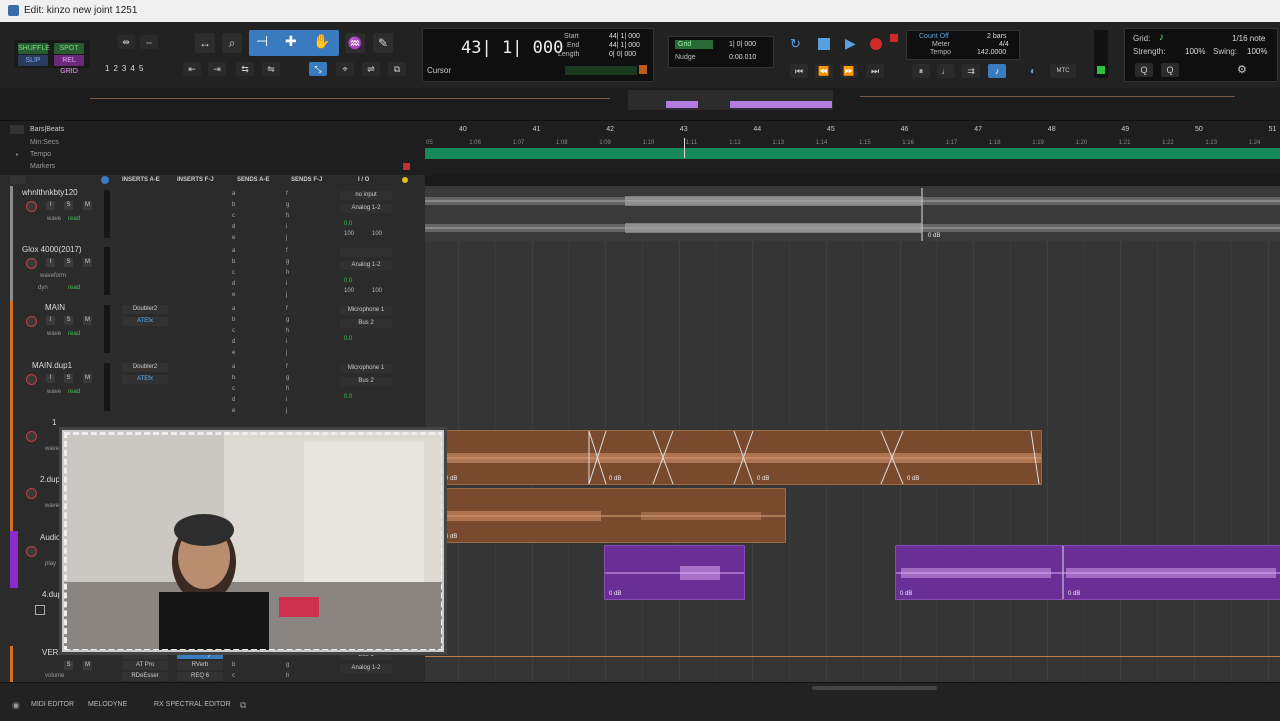 This screenshot has width=1280, height=721. I want to click on tab-midi-editor: MIDI EDITOR, so click(52, 704).